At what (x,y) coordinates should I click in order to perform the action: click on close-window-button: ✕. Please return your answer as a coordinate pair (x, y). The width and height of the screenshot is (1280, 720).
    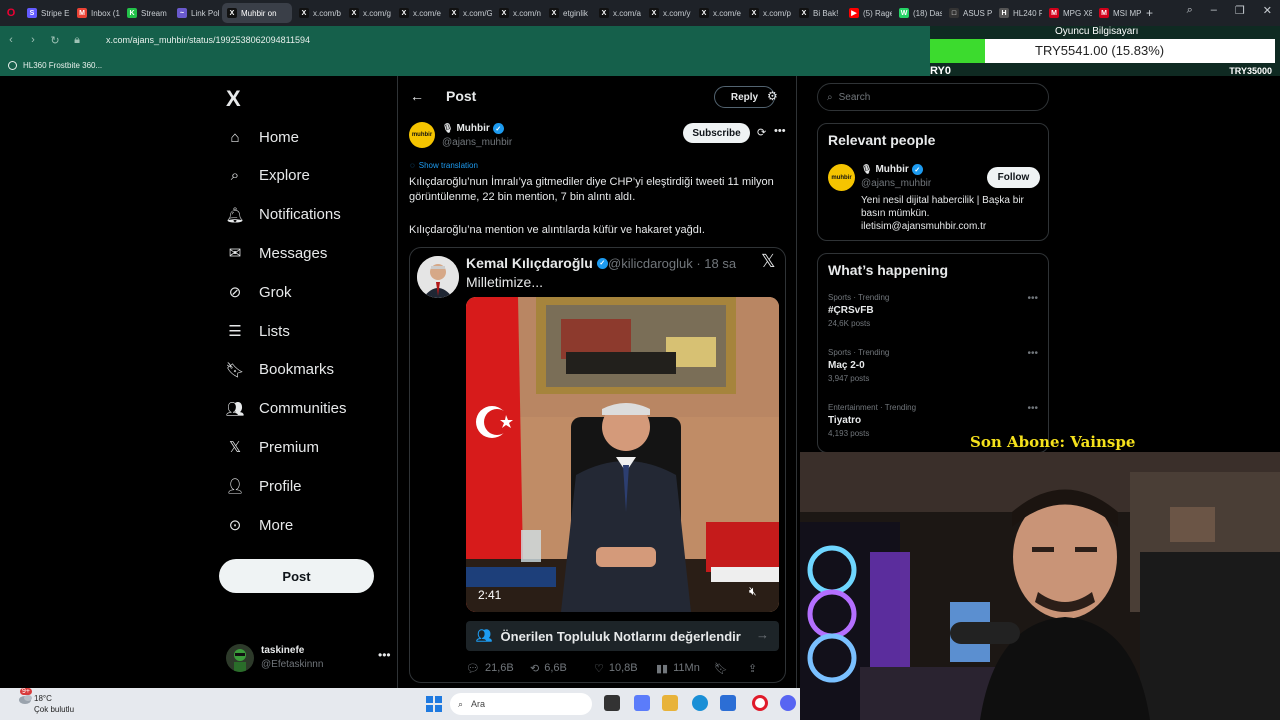
    Looking at the image, I should click on (1267, 10).